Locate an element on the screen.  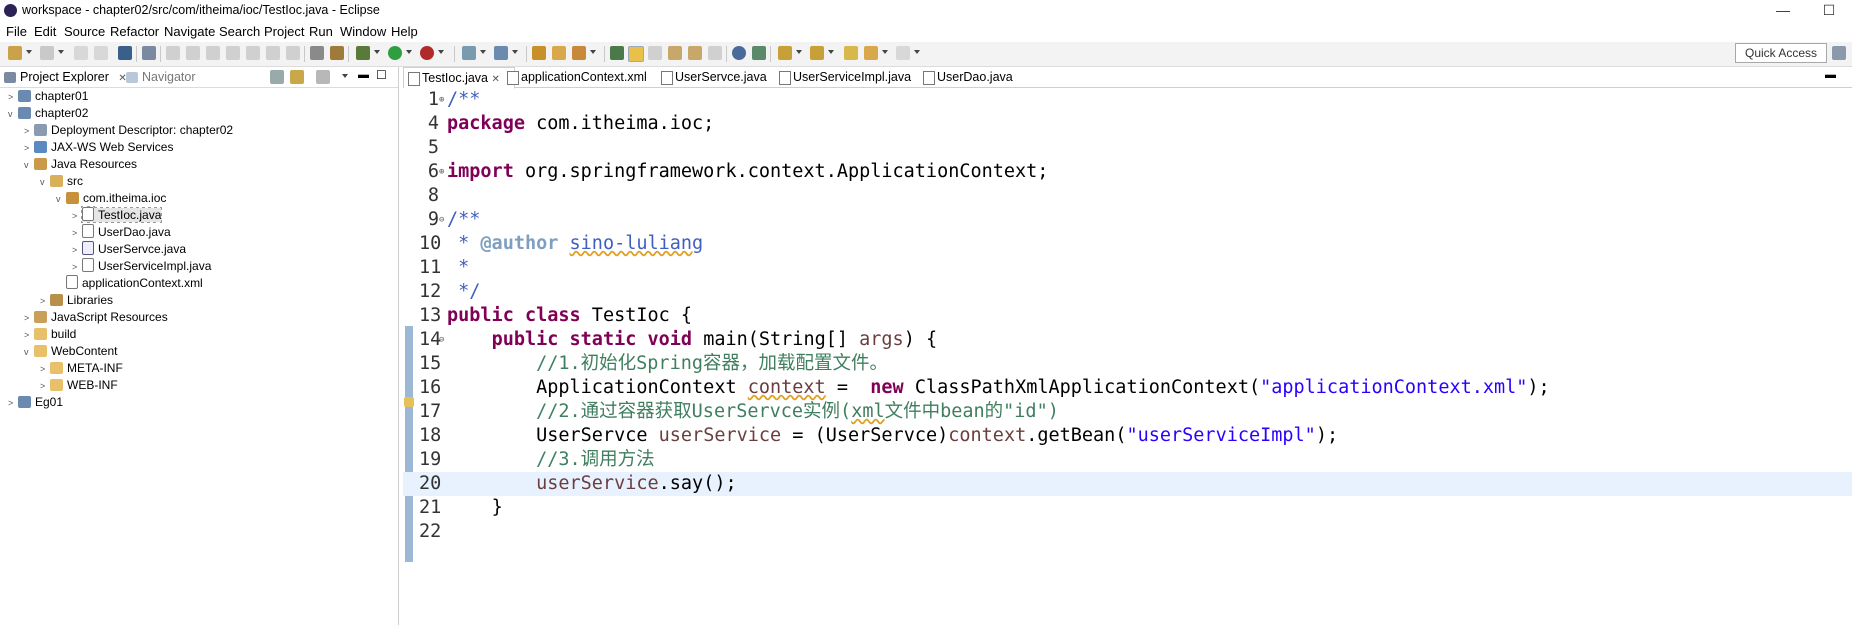
tree-item-userserviceimpl: > UserServiceImpl.java is located at coordinates (141, 266).